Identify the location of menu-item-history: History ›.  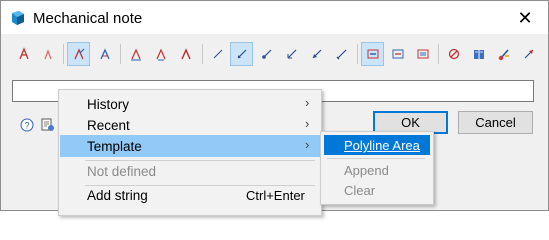
(190, 104).